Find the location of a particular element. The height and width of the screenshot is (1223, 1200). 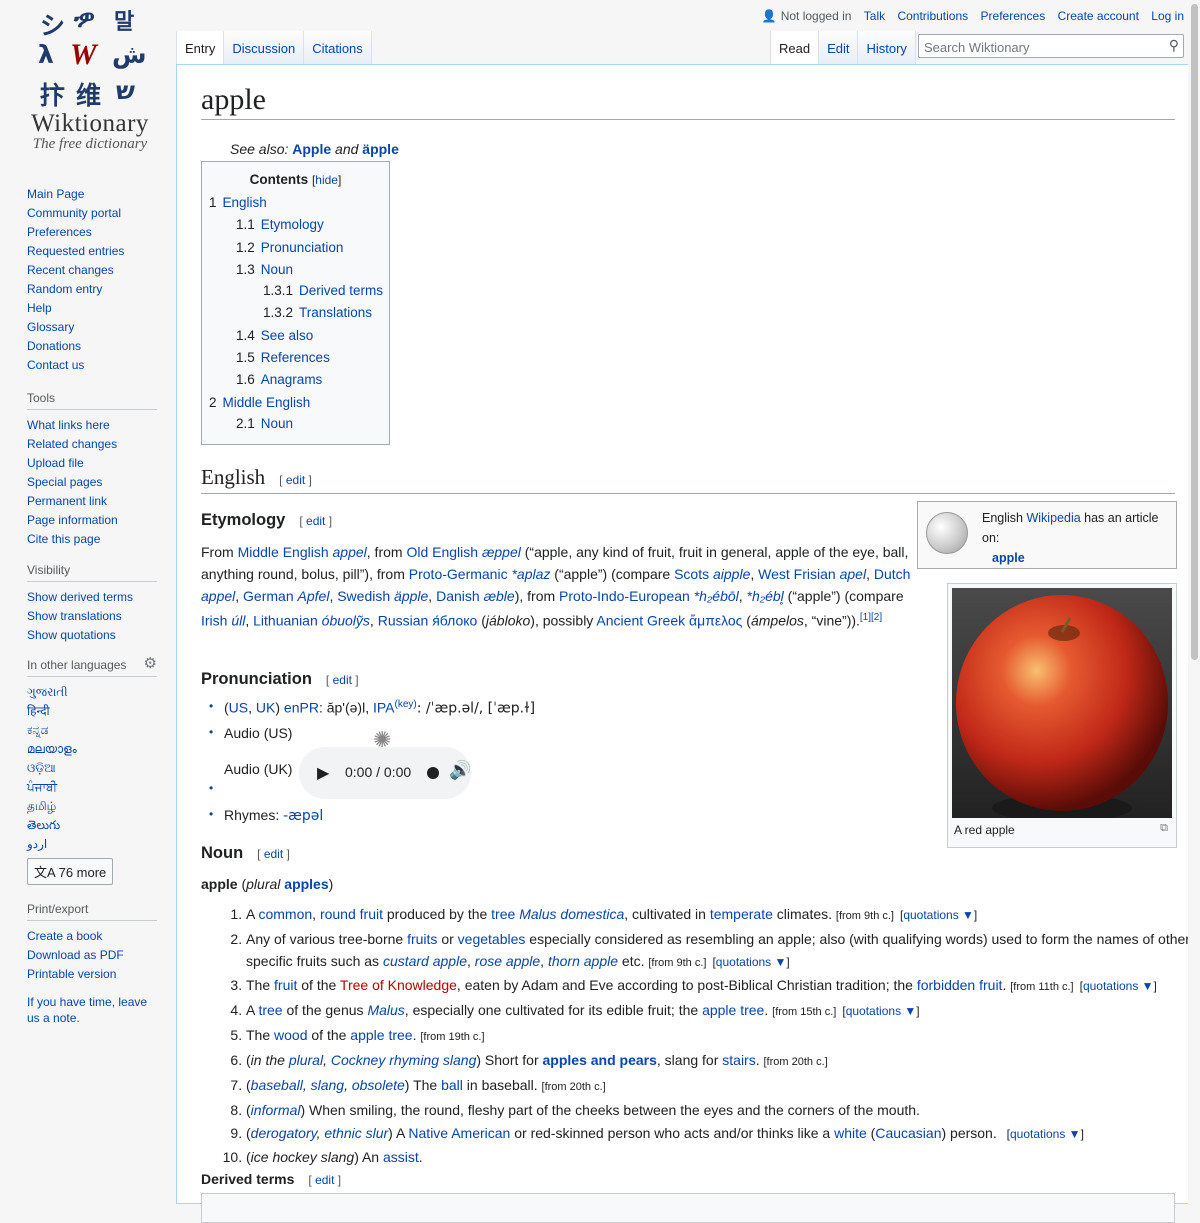

see-also-aepple-link: äpple is located at coordinates (380, 149).